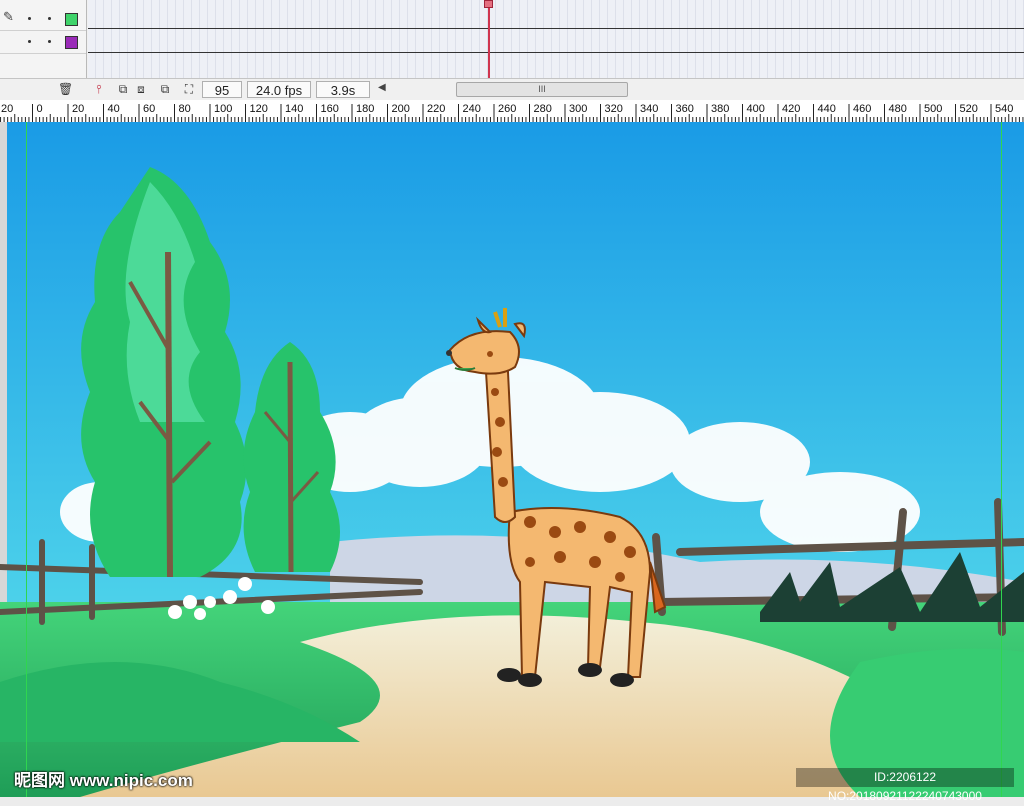  What do you see at coordinates (613, 109) in the screenshot?
I see `ruler-tick-label: 320` at bounding box center [613, 109].